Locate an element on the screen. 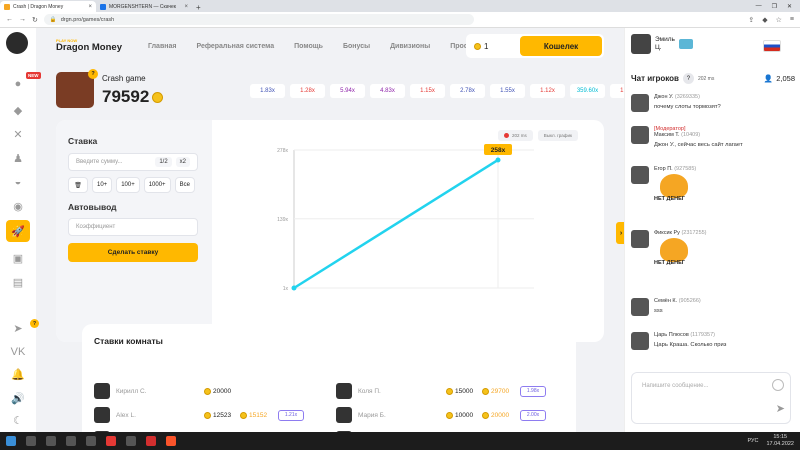  new-badge: NEW is located at coordinates (33, 75).